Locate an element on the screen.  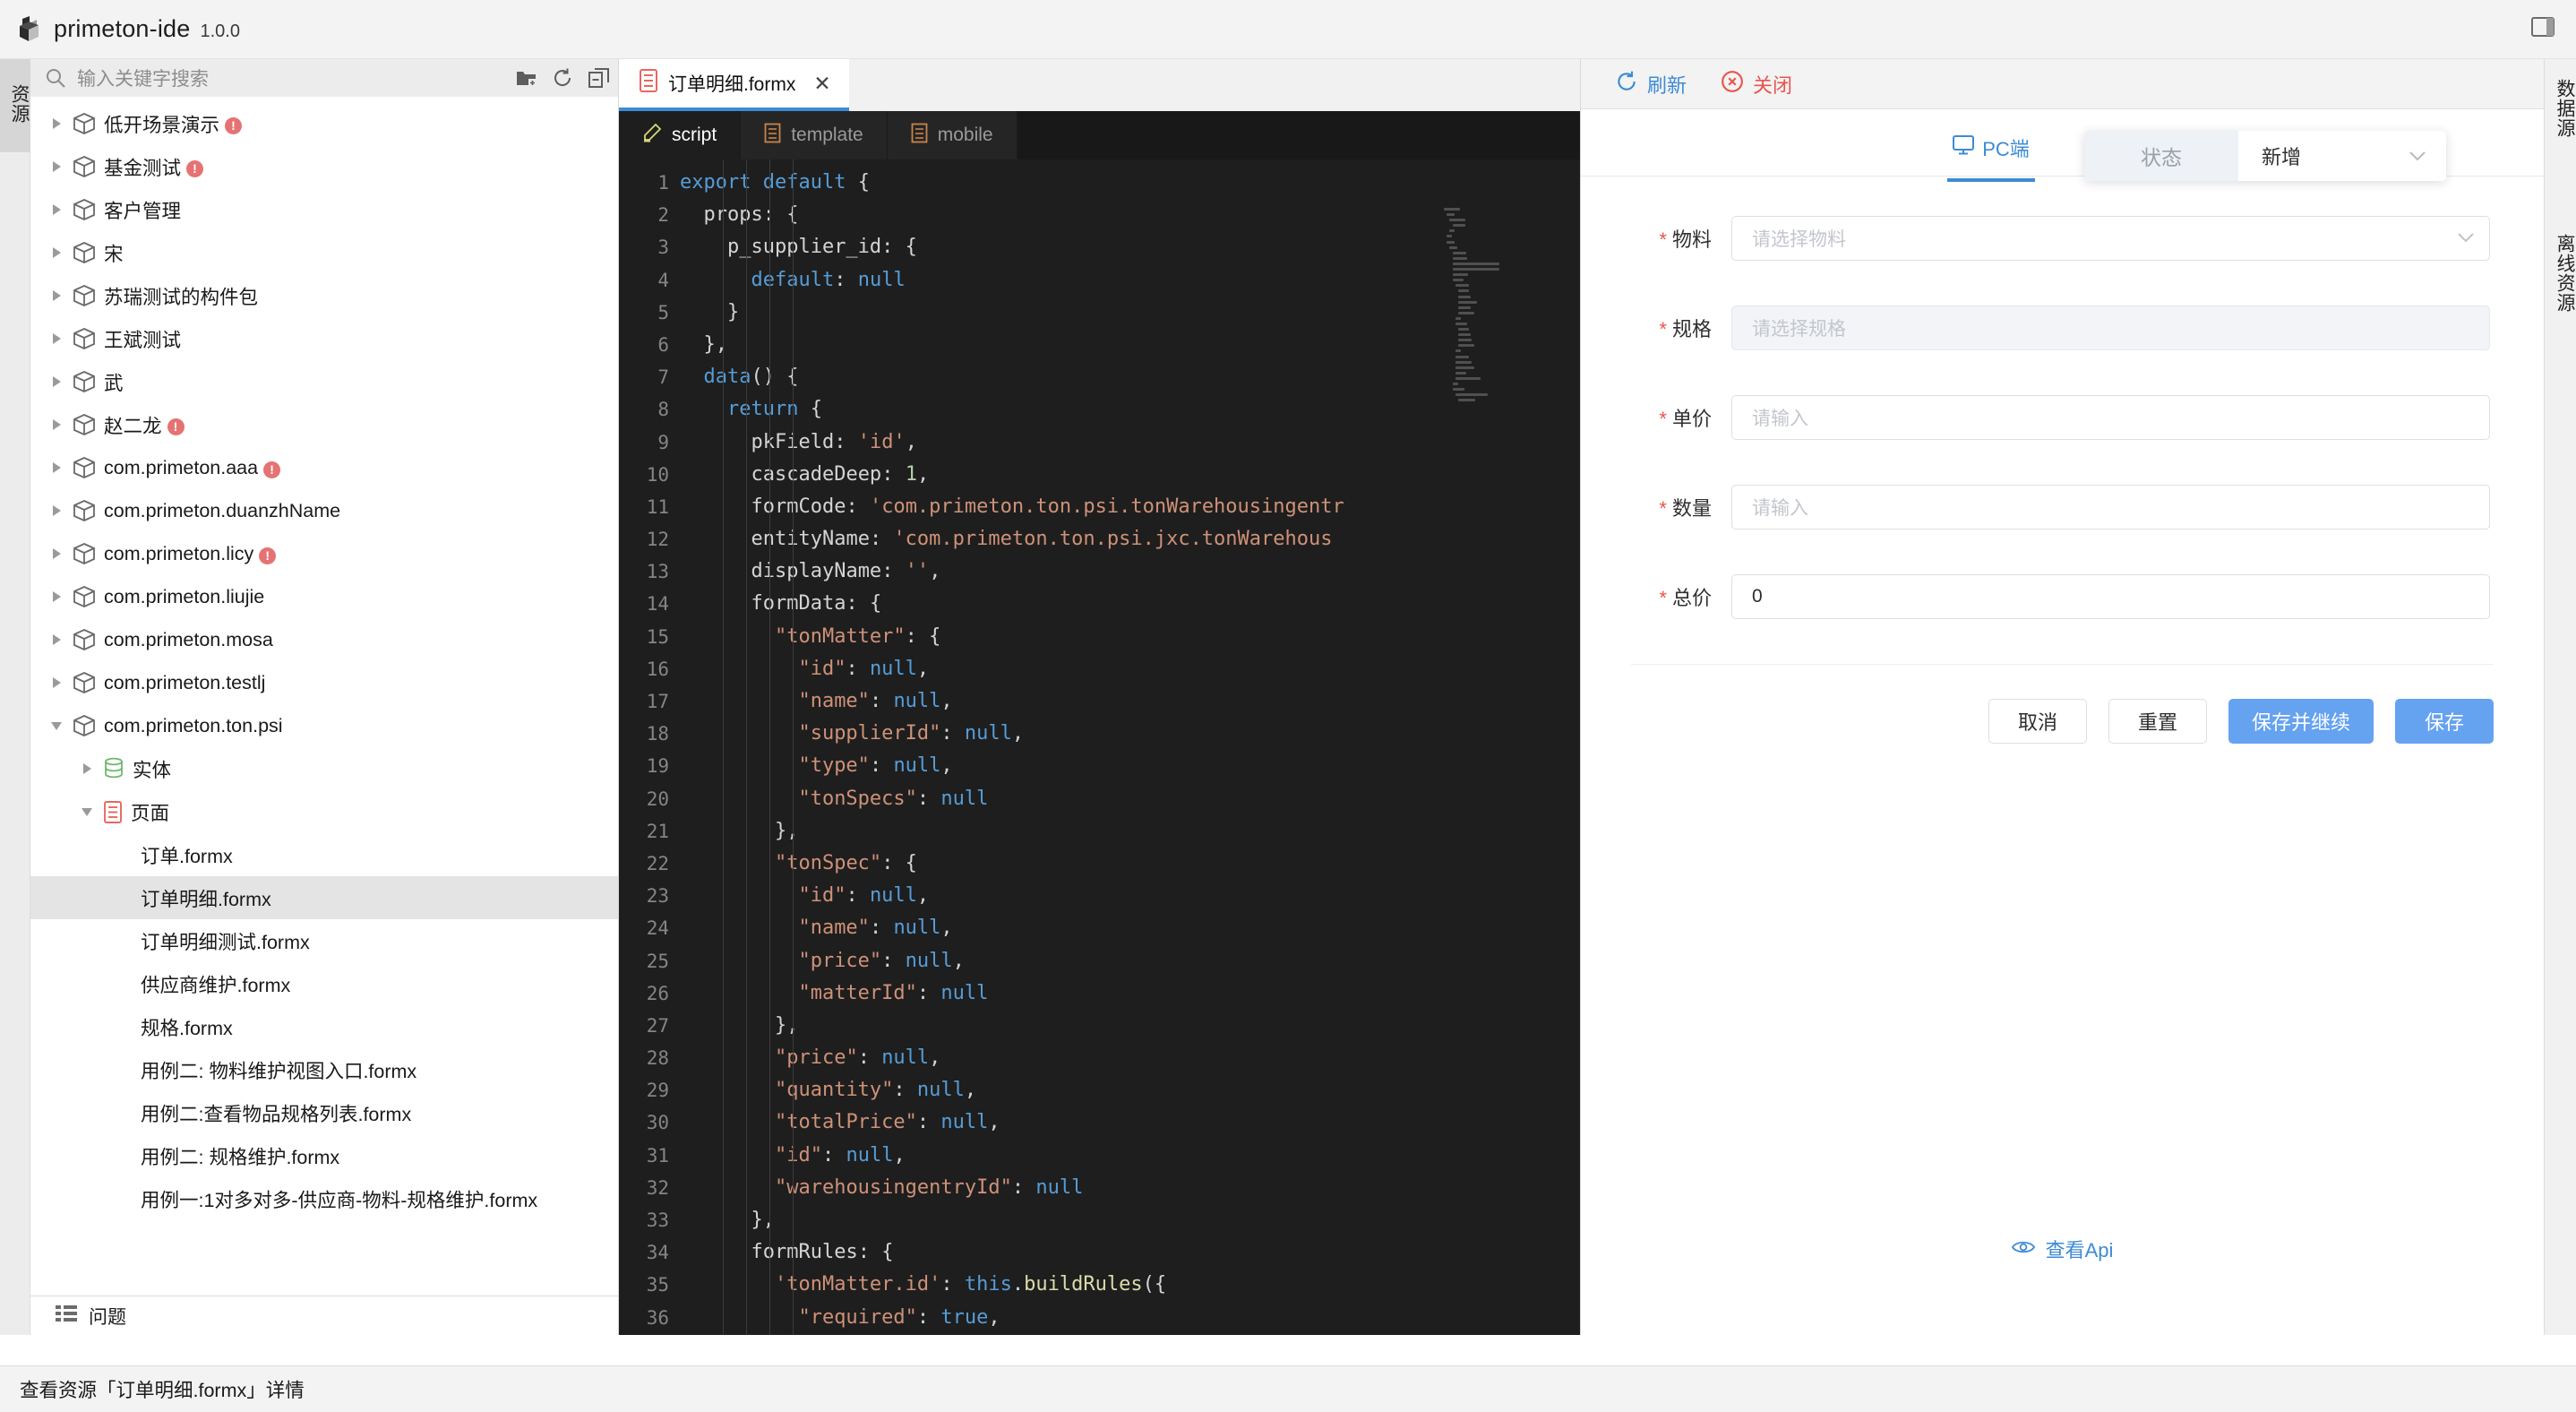
tree-item-label: com.primeton.duanzhName is located at coordinates (222, 510).